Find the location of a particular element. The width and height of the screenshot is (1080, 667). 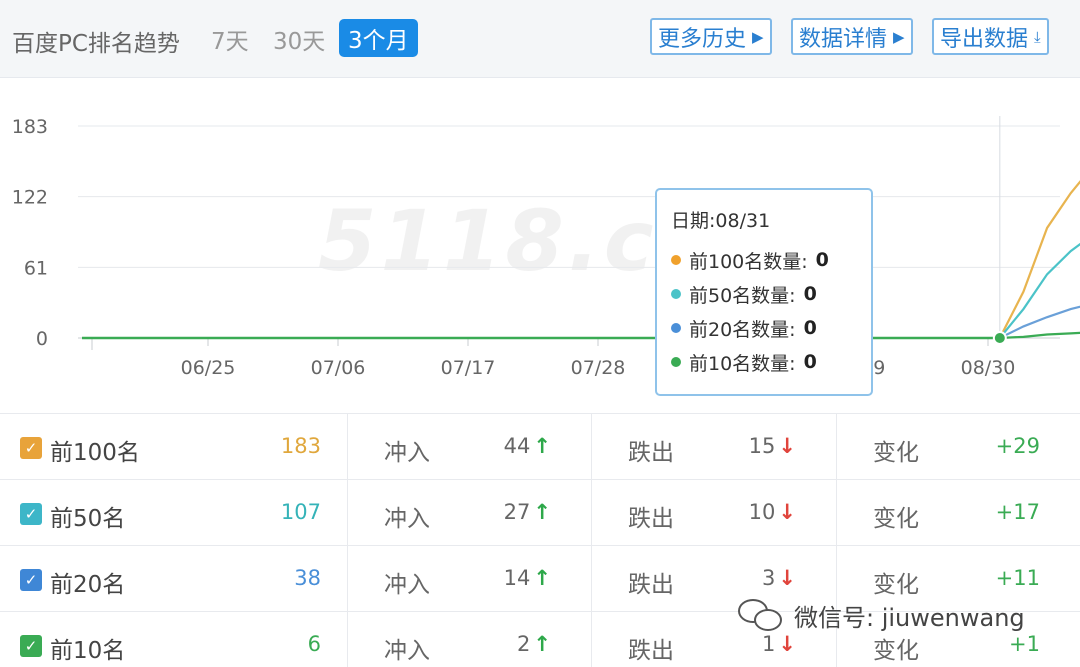

tooltip-date: 日期:08/31 is located at coordinates (721, 221).